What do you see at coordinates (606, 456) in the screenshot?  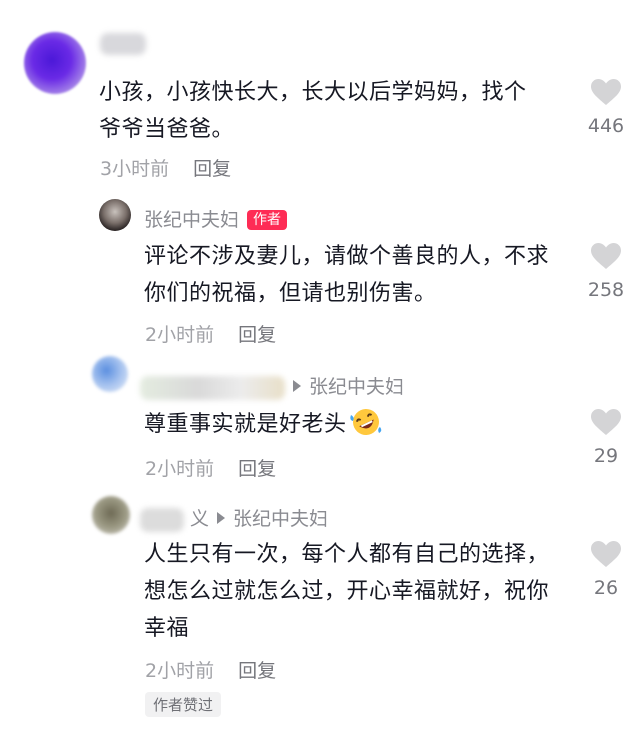 I see `like-count: 29` at bounding box center [606, 456].